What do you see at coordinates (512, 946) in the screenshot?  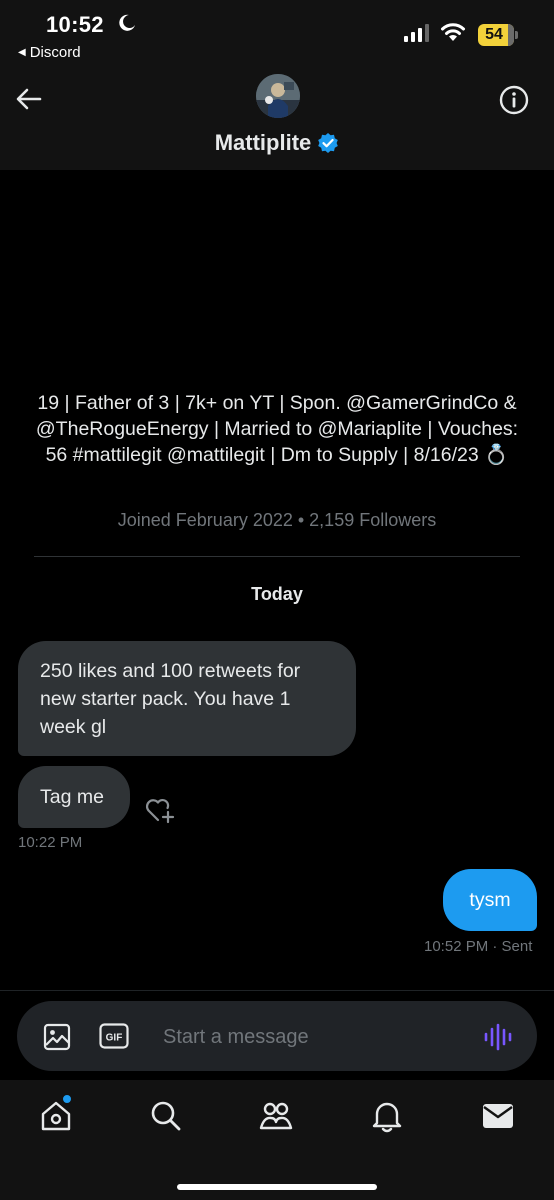 I see `message-status: · Sent` at bounding box center [512, 946].